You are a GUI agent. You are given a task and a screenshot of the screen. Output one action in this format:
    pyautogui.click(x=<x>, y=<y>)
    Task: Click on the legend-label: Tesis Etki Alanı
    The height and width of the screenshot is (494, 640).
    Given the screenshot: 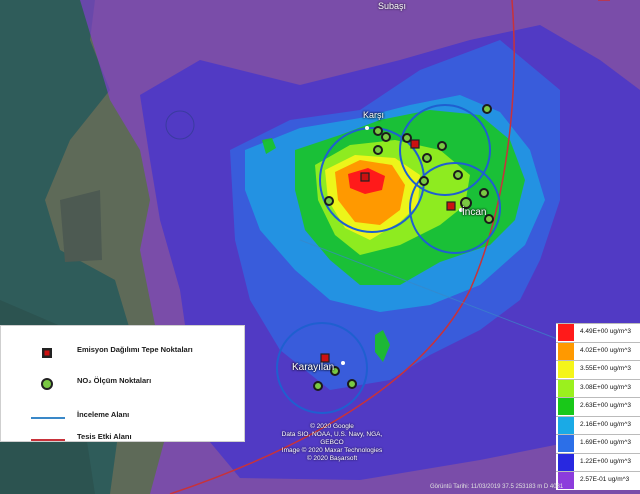 What is the action you would take?
    pyautogui.click(x=104, y=436)
    